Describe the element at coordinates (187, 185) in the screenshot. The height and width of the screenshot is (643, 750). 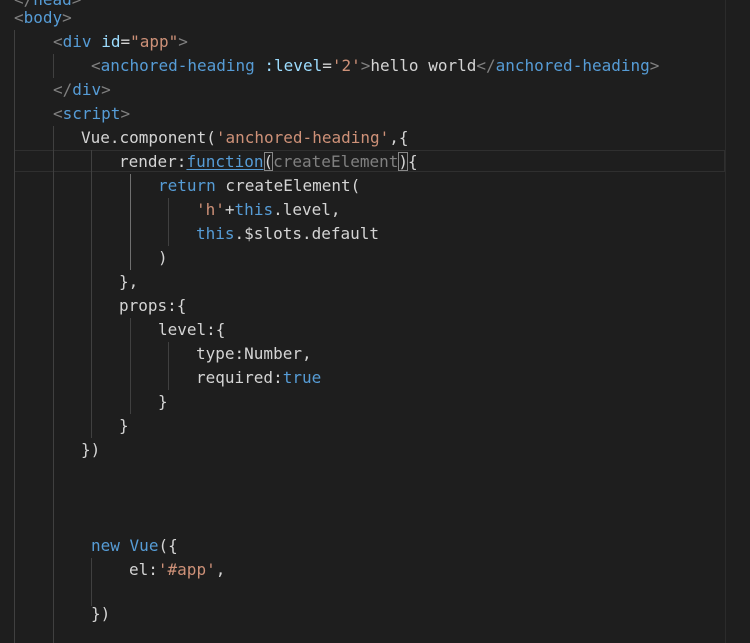
I see `code-token: return` at that location.